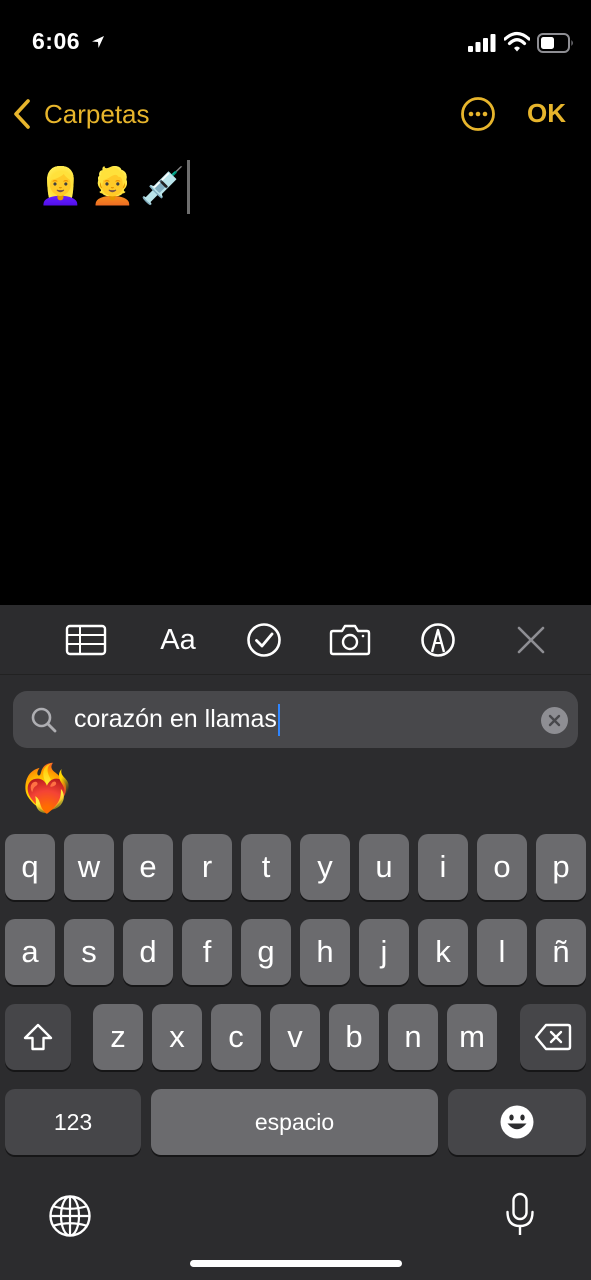  I want to click on table-icon, so click(86, 640).